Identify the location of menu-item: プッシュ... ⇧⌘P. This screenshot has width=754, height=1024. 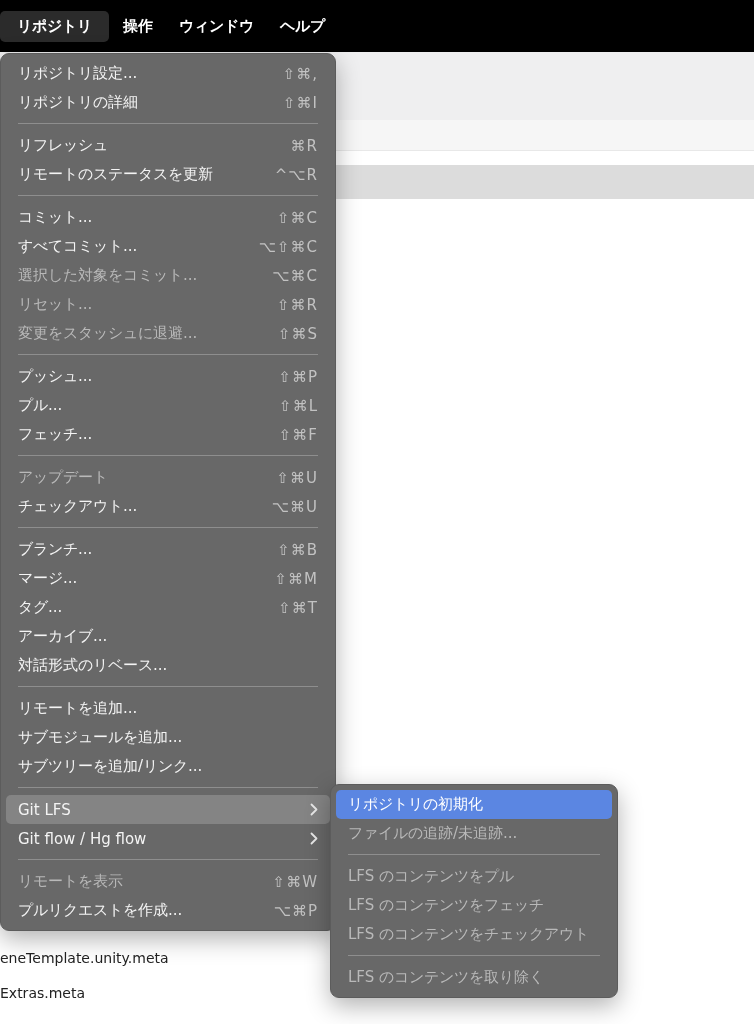
(168, 376).